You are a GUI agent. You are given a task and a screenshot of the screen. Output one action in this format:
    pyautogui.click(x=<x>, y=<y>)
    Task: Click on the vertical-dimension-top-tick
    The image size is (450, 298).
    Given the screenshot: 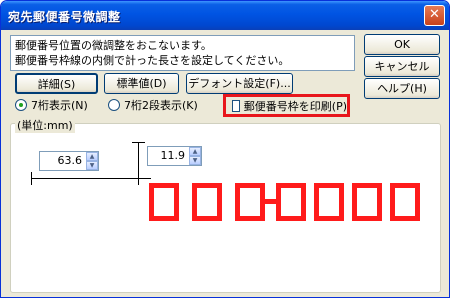 What is the action you would take?
    pyautogui.click(x=138, y=142)
    